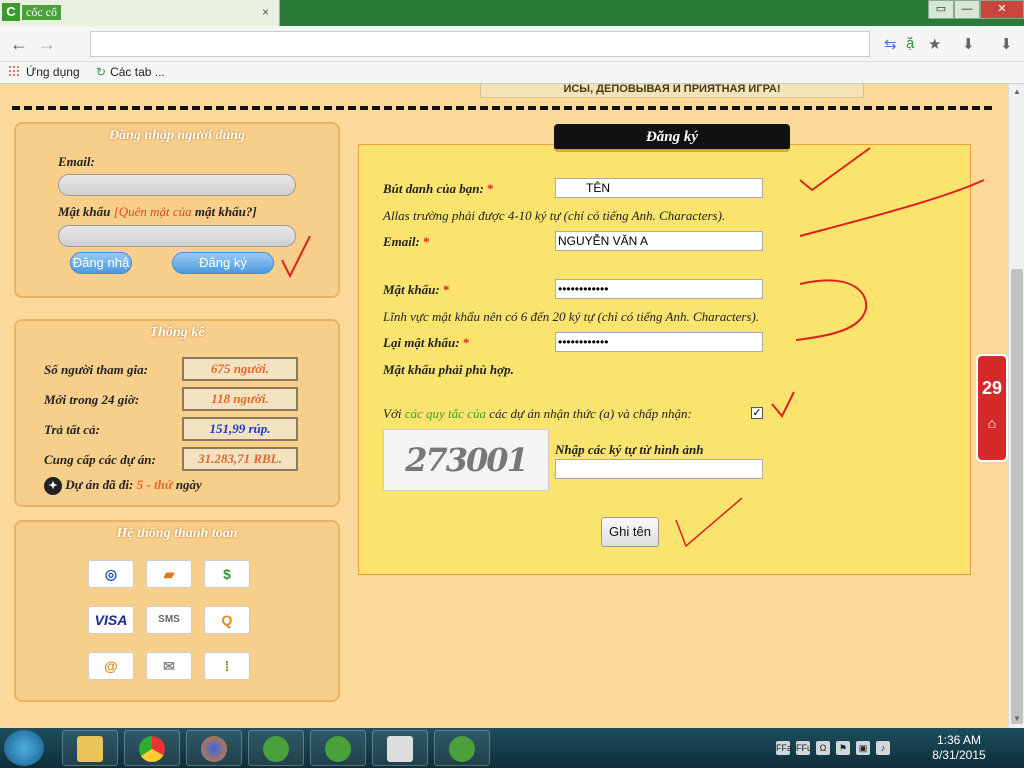  Describe the element at coordinates (863, 748) in the screenshot. I see `network-icon: ▣` at that location.